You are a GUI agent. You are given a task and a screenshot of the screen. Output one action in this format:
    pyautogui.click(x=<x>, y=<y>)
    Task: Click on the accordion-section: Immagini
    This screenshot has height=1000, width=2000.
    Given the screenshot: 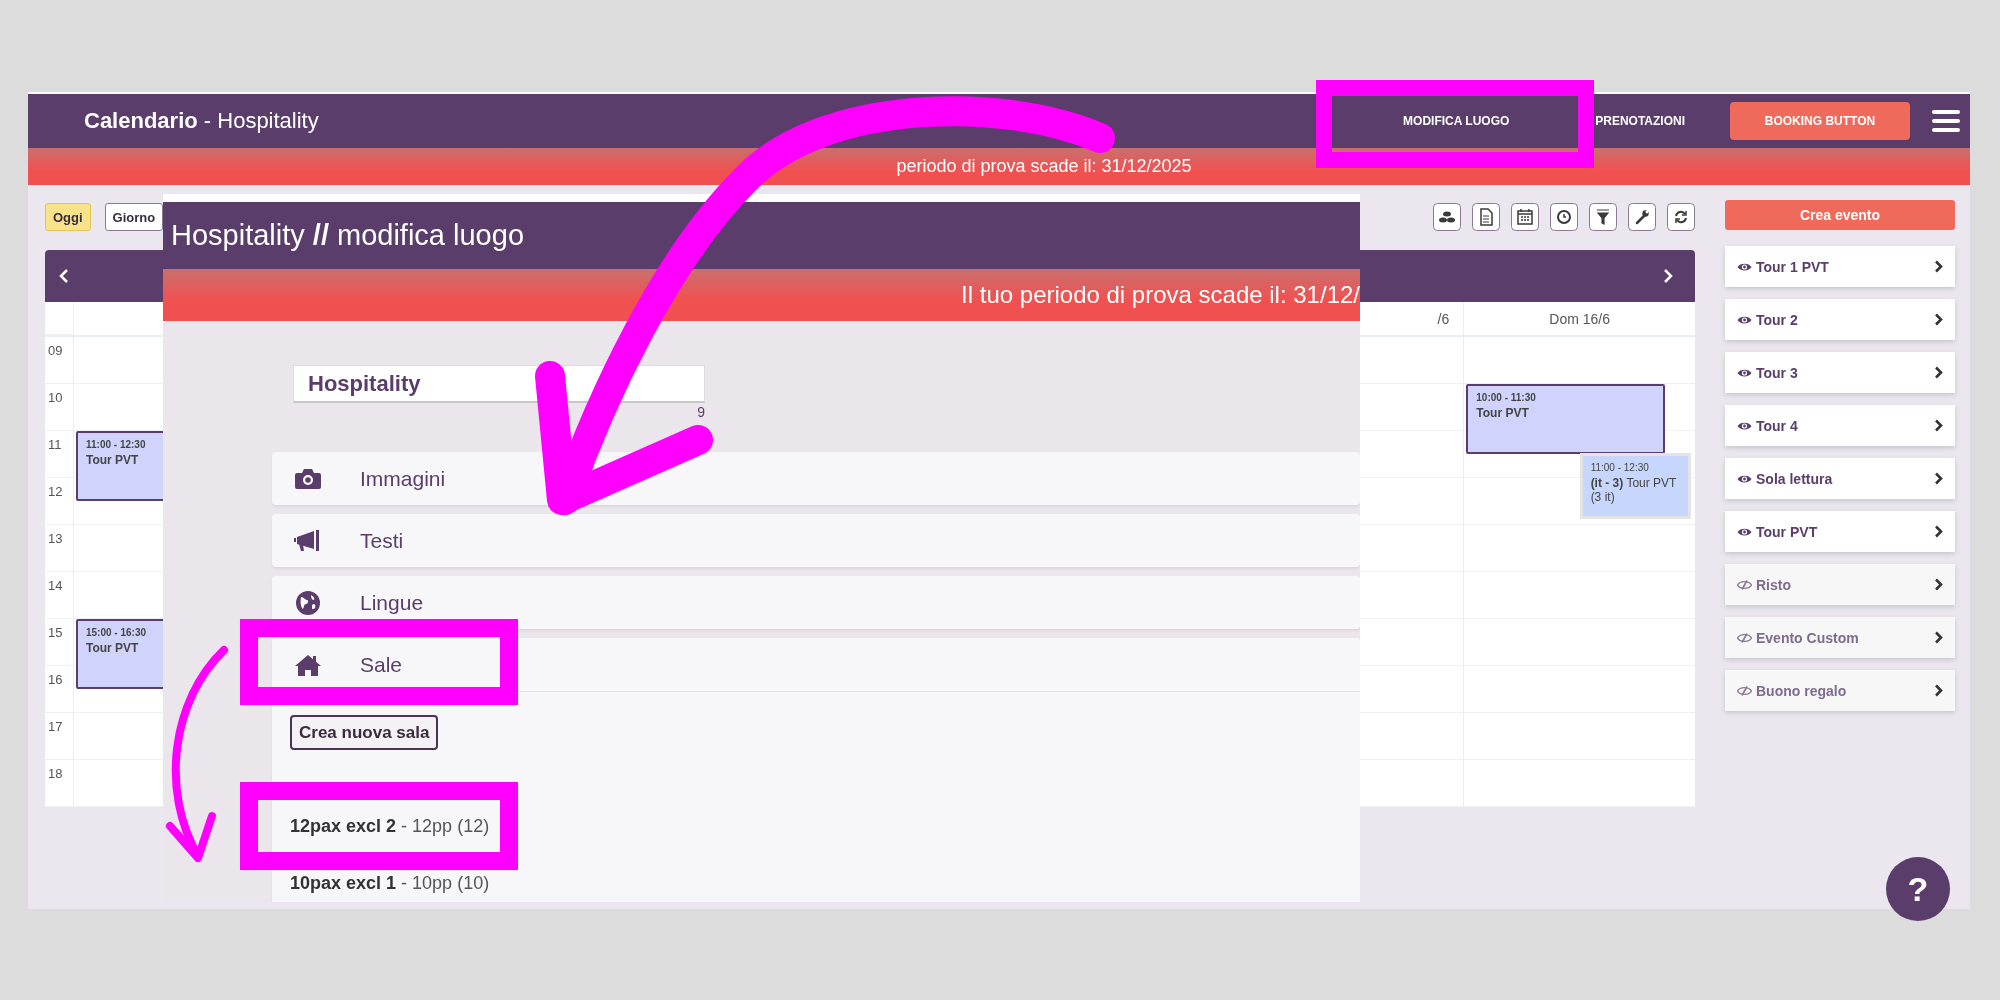 What is the action you would take?
    pyautogui.click(x=816, y=478)
    